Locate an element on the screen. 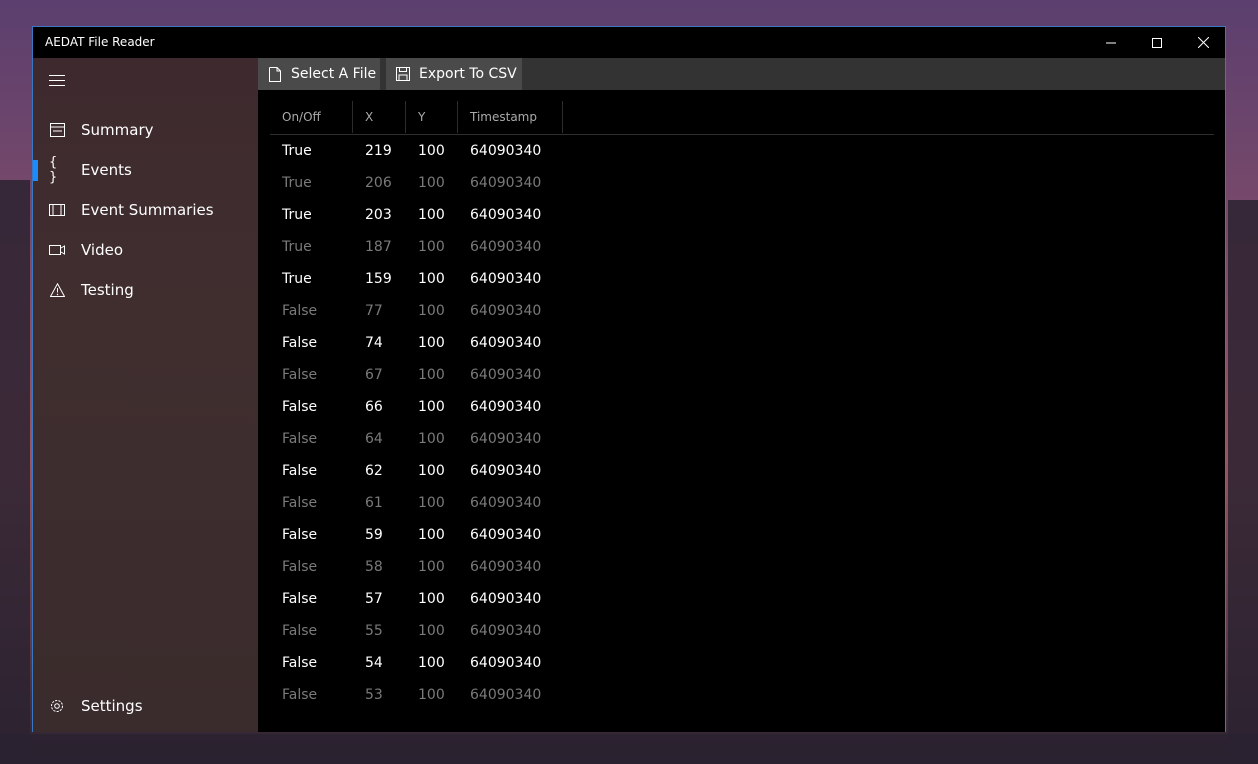 The image size is (1258, 764). export-csv-label: Export To CSV is located at coordinates (468, 74).